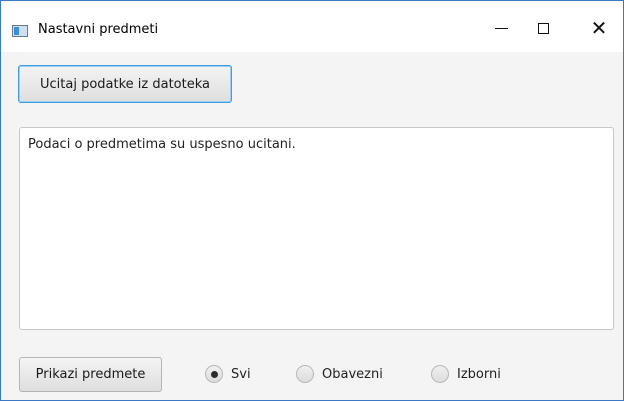 The height and width of the screenshot is (401, 624). Describe the element at coordinates (352, 374) in the screenshot. I see `radio-label: Obavezni` at that location.